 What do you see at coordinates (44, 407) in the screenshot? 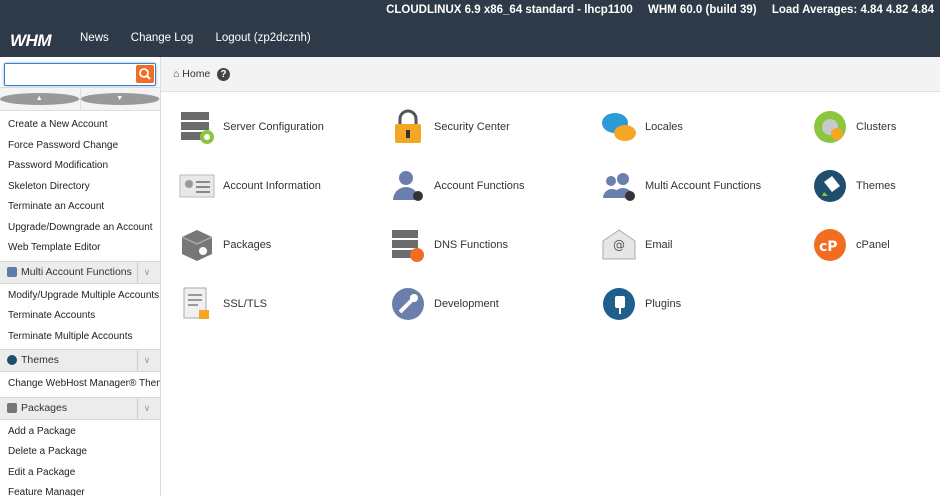
I see `section-label: Packages` at bounding box center [44, 407].